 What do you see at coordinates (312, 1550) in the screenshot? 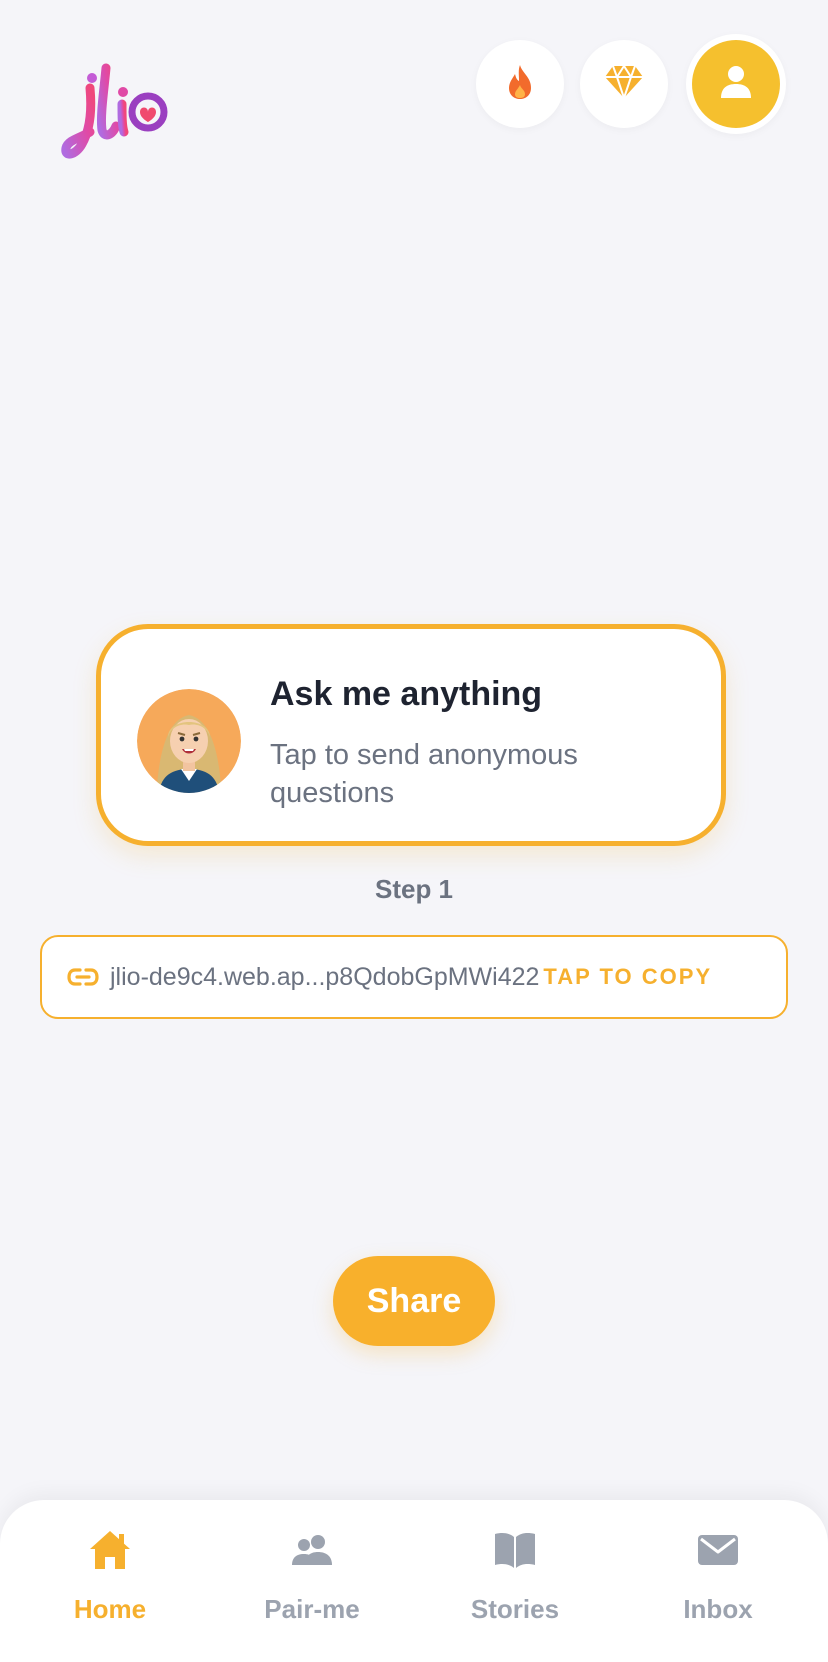
I see `users-icon` at bounding box center [312, 1550].